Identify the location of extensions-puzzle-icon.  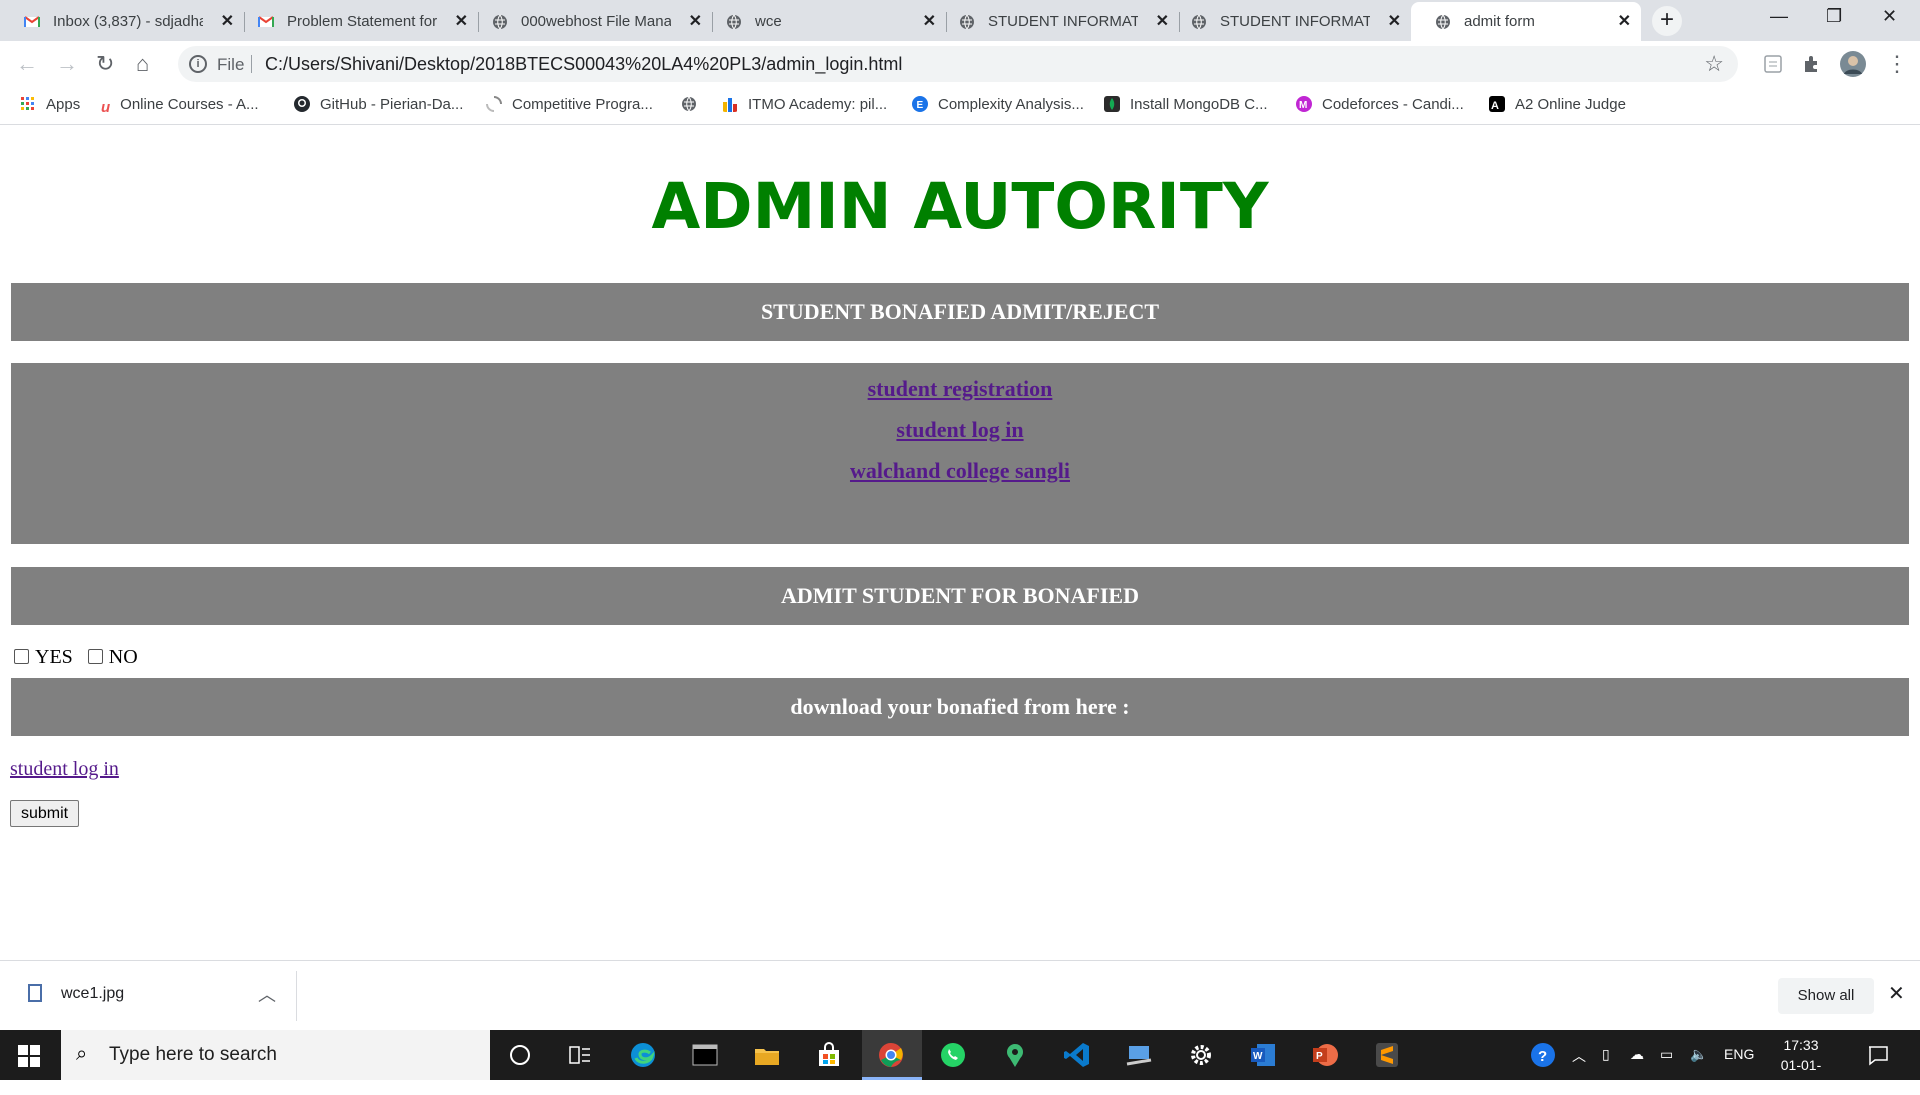
(1812, 64).